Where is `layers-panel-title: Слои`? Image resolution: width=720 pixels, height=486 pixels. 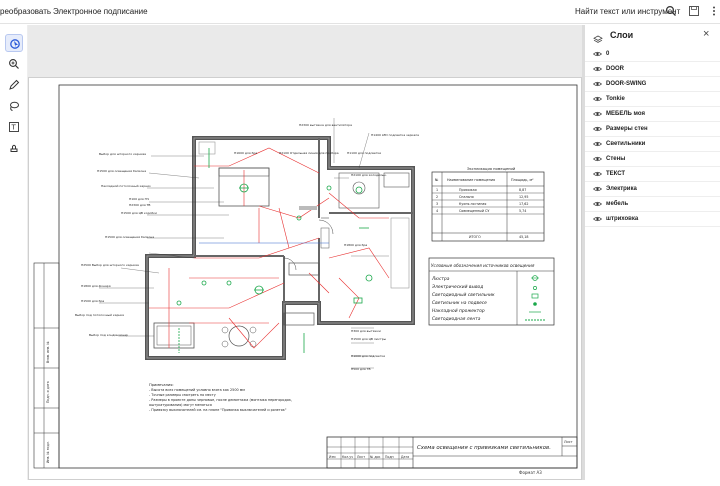 layers-panel-title: Слои is located at coordinates (622, 35).